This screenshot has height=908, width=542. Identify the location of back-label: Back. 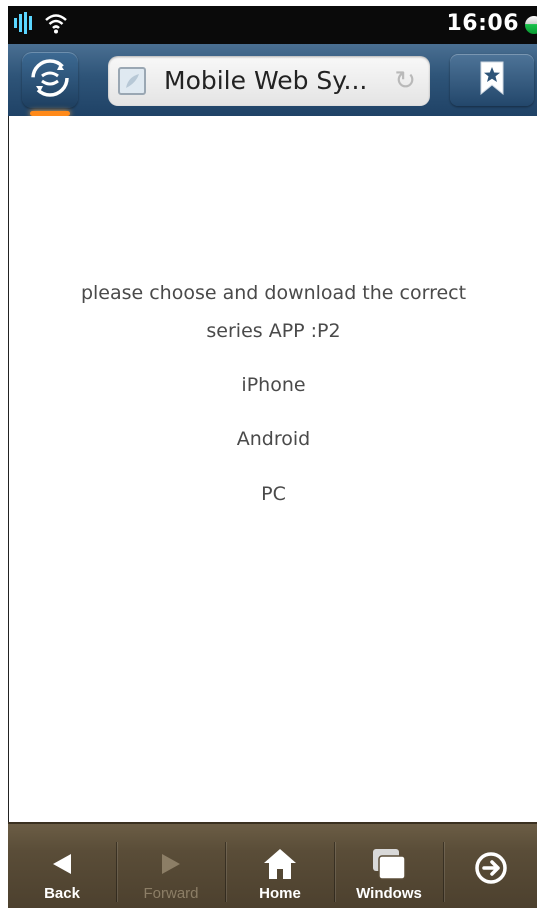
(62, 893).